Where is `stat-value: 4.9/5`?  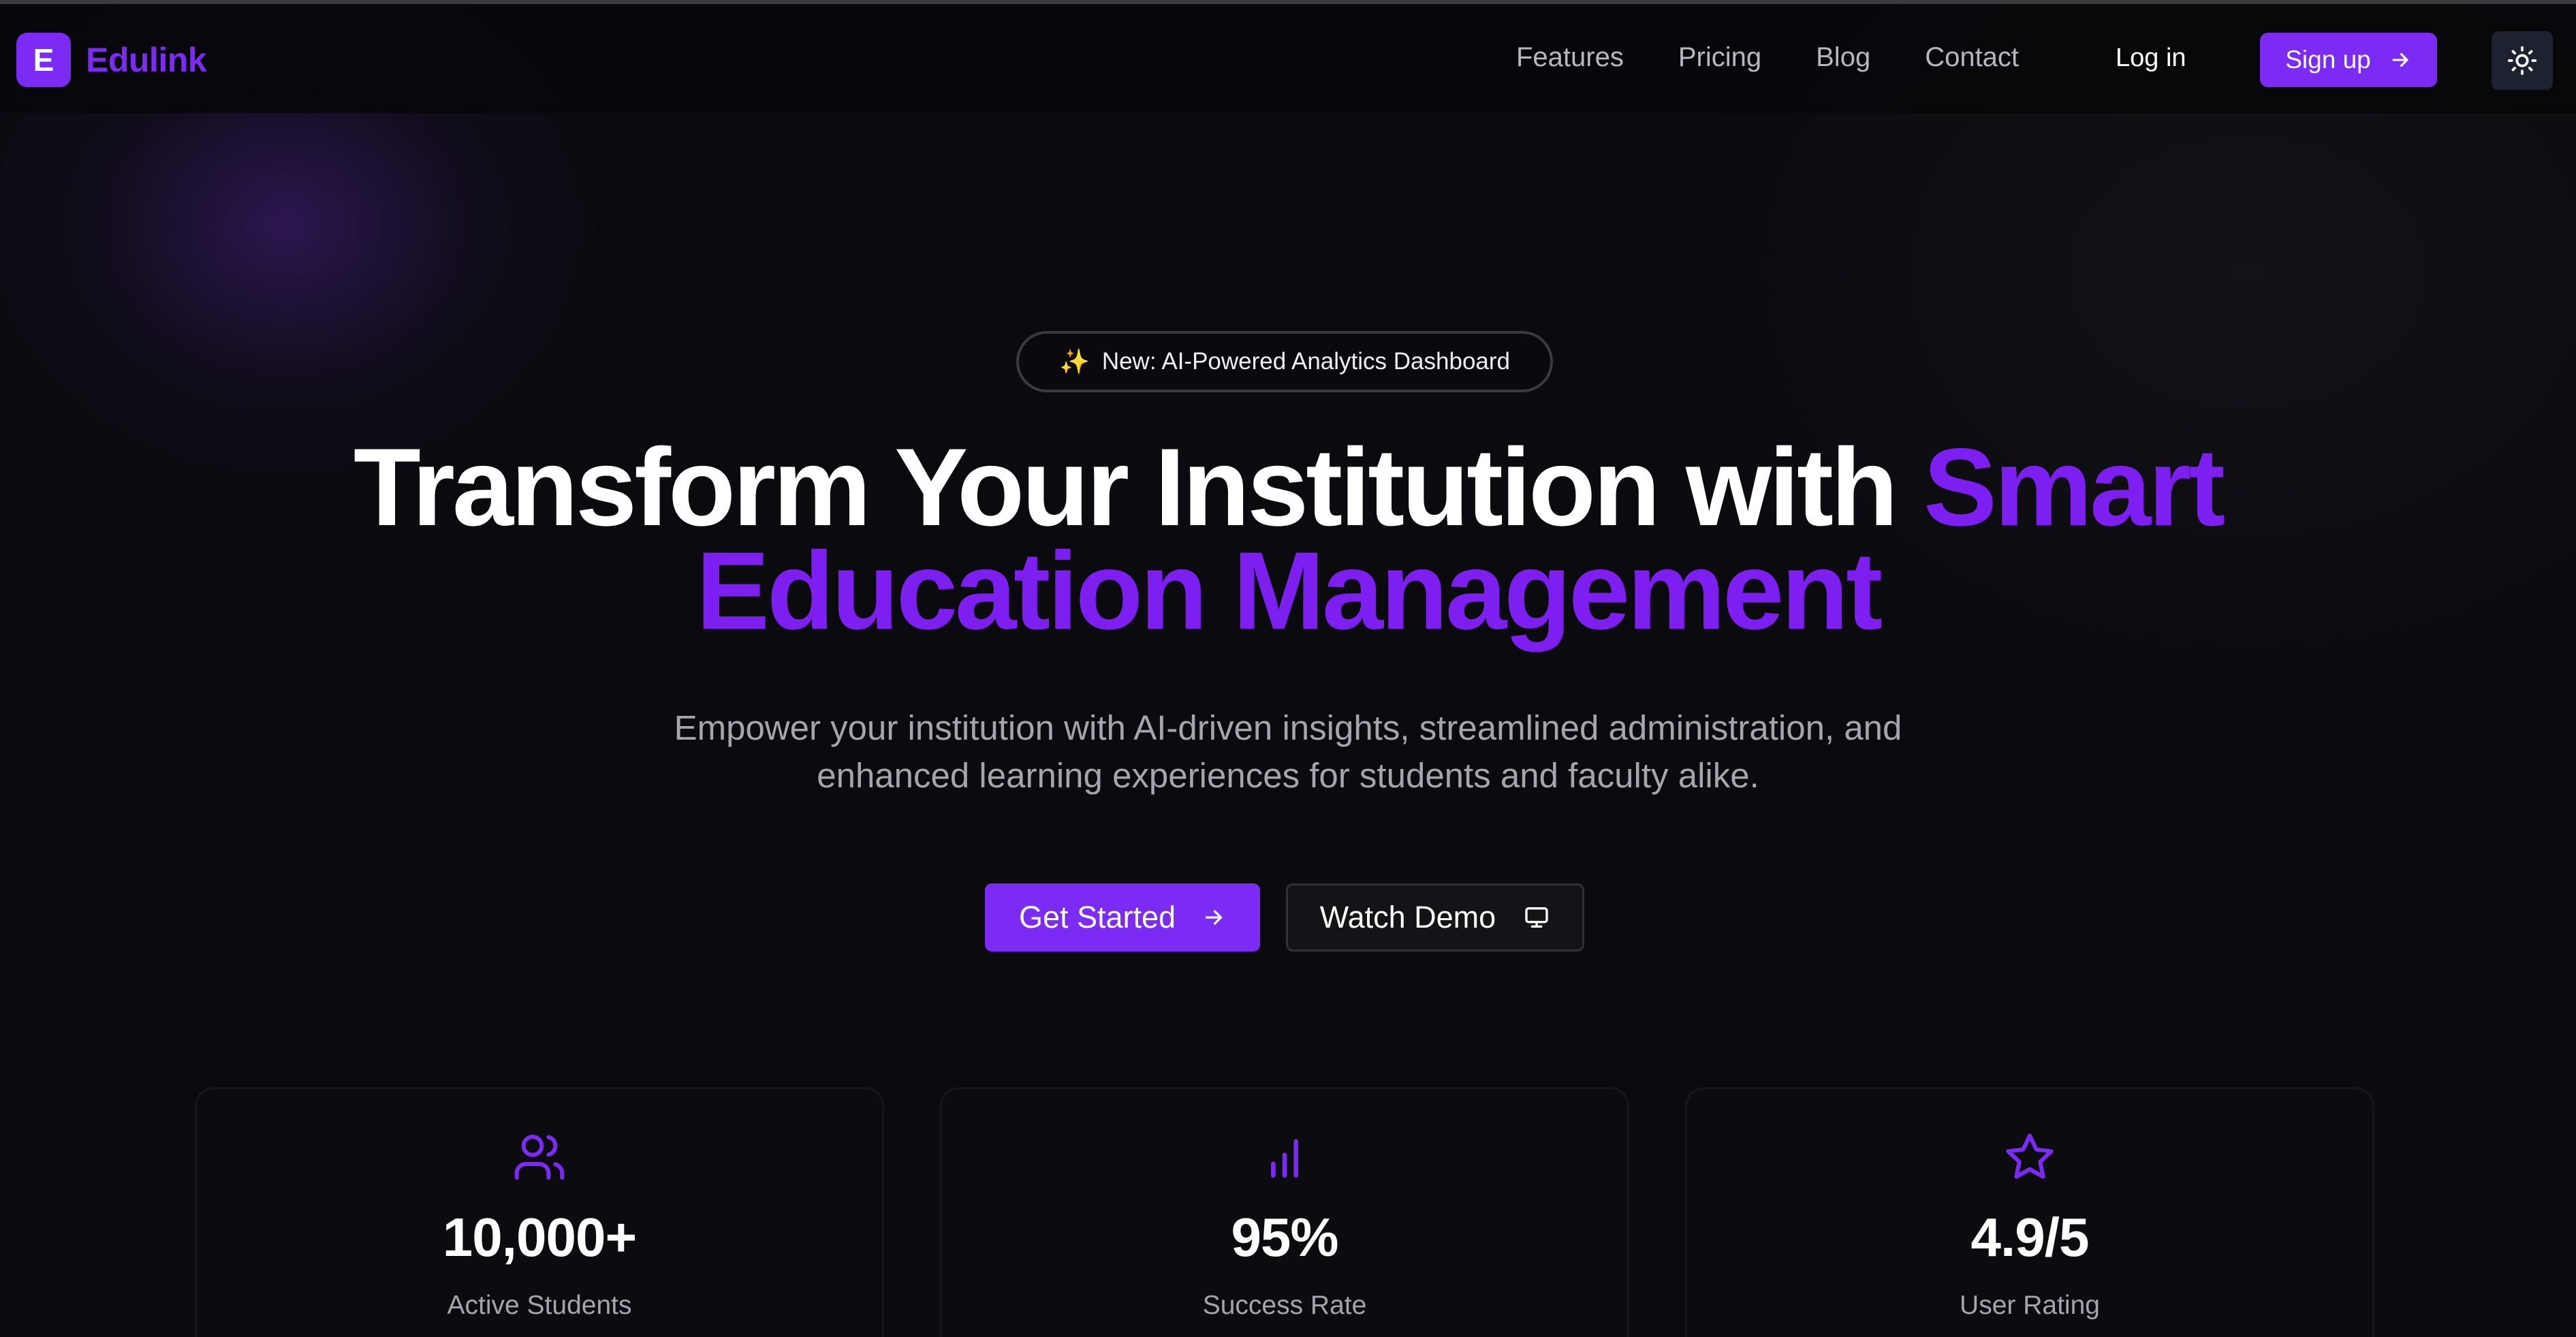
stat-value: 4.9/5 is located at coordinates (2030, 1237).